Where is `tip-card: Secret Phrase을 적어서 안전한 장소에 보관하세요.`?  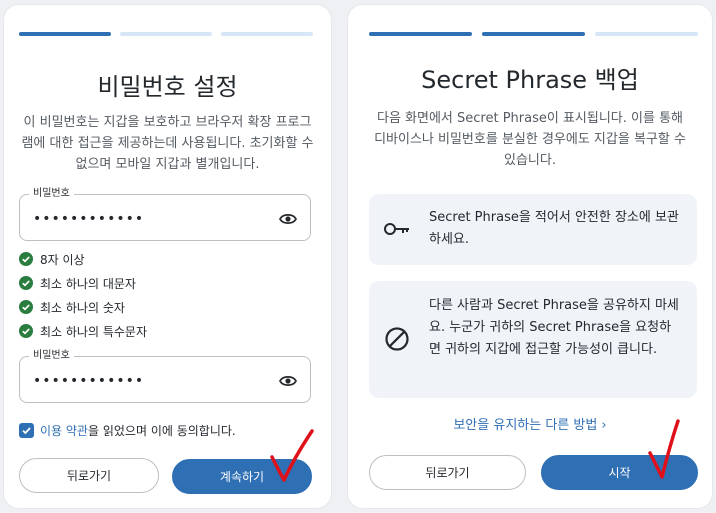 tip-card: Secret Phrase을 적어서 안전한 장소에 보관하세요. is located at coordinates (533, 229).